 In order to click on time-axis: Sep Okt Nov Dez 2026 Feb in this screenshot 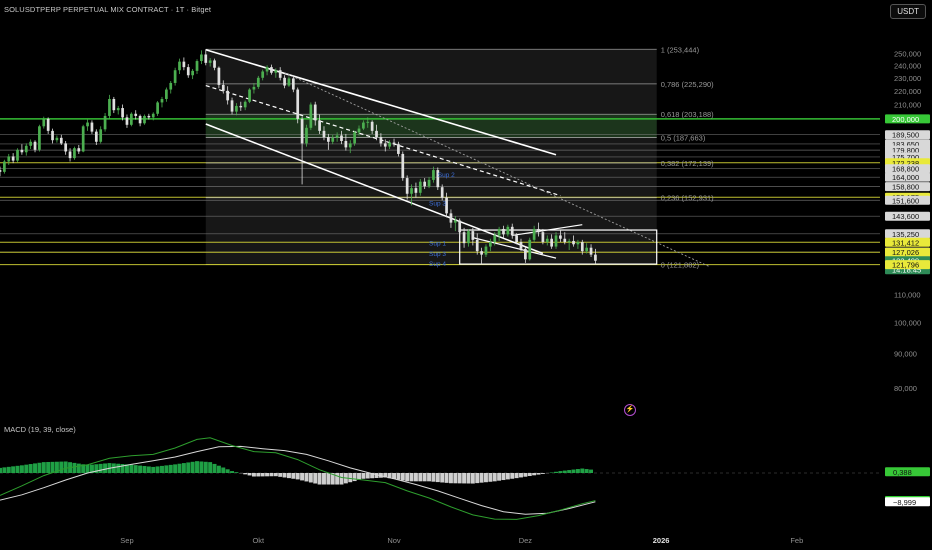, I will do `click(461, 540)`.